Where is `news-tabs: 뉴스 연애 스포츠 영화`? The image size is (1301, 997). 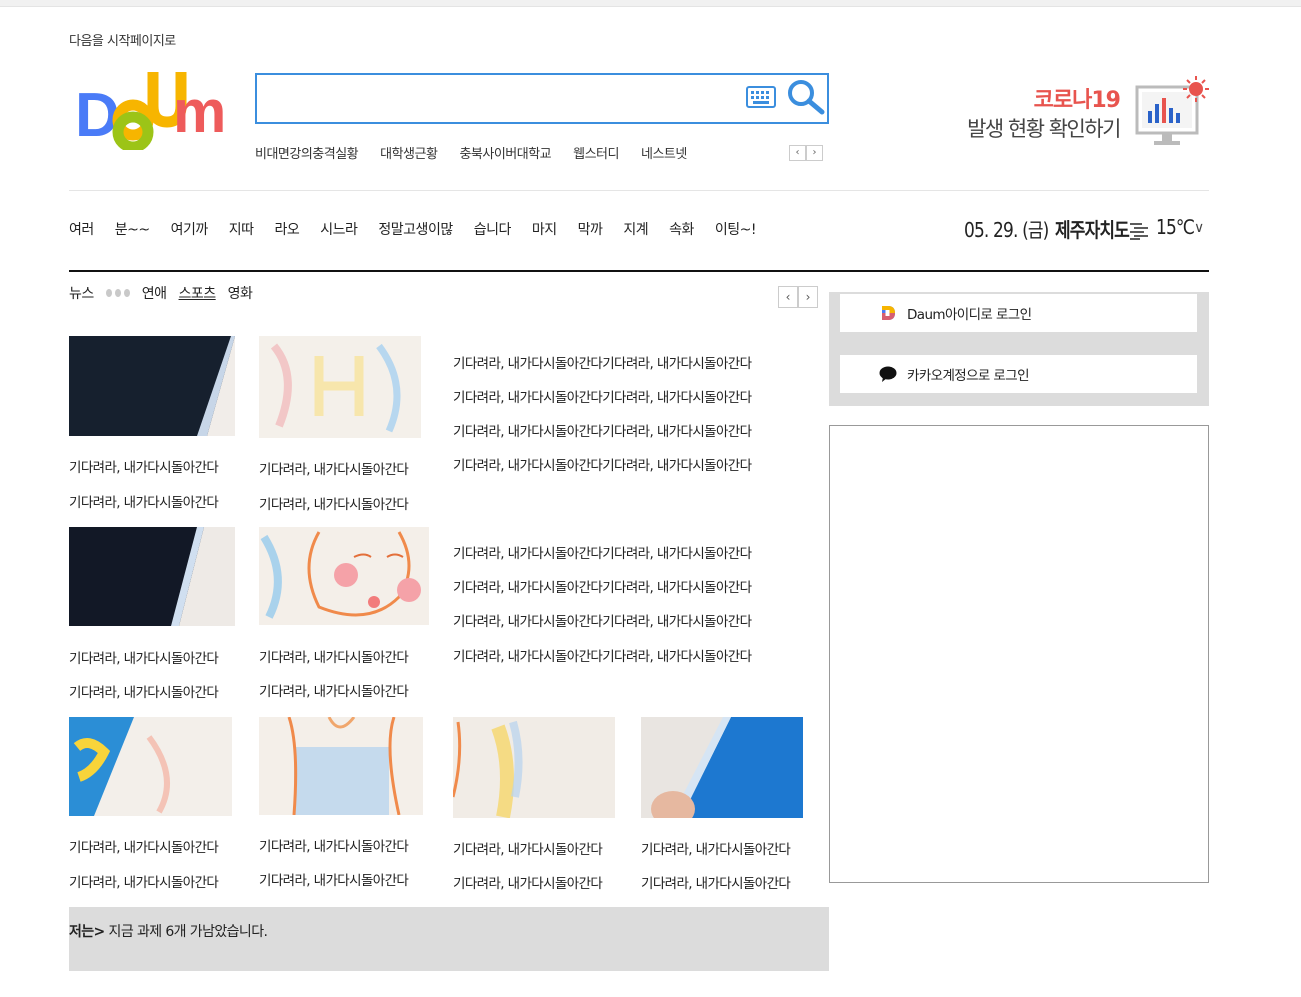
news-tabs: 뉴스 연애 스포츠 영화 is located at coordinates (166, 293).